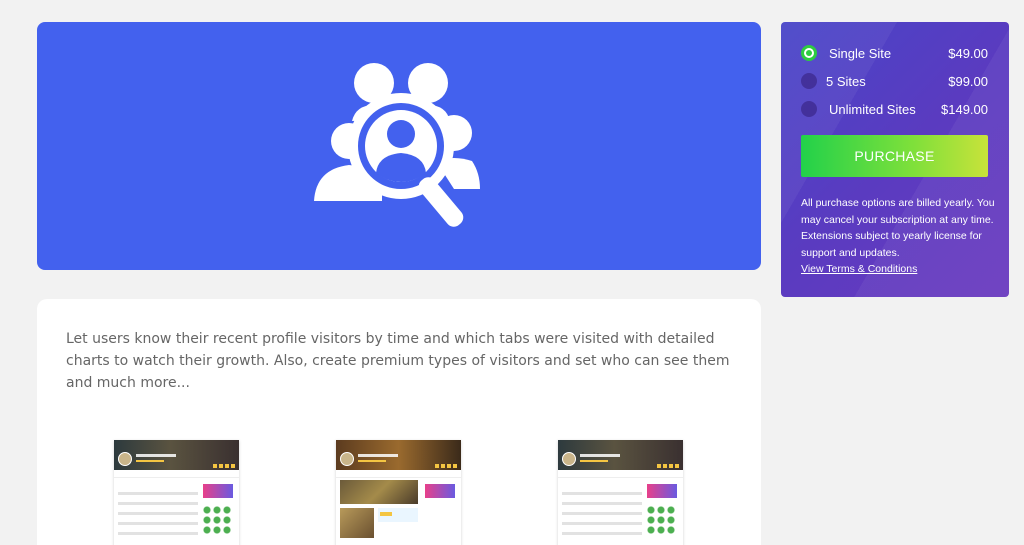  I want to click on profile-visitors-search-icon, so click(397, 145).